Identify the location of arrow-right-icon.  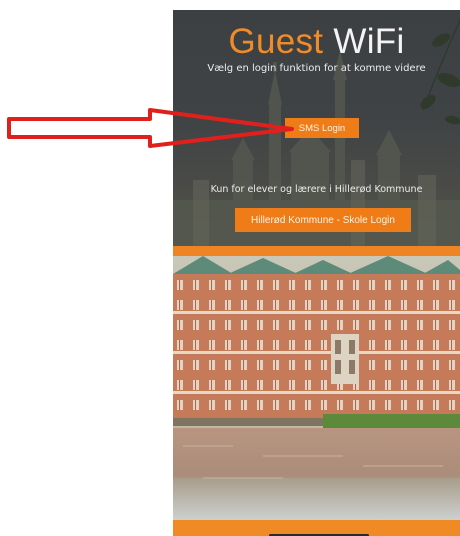
(150, 128).